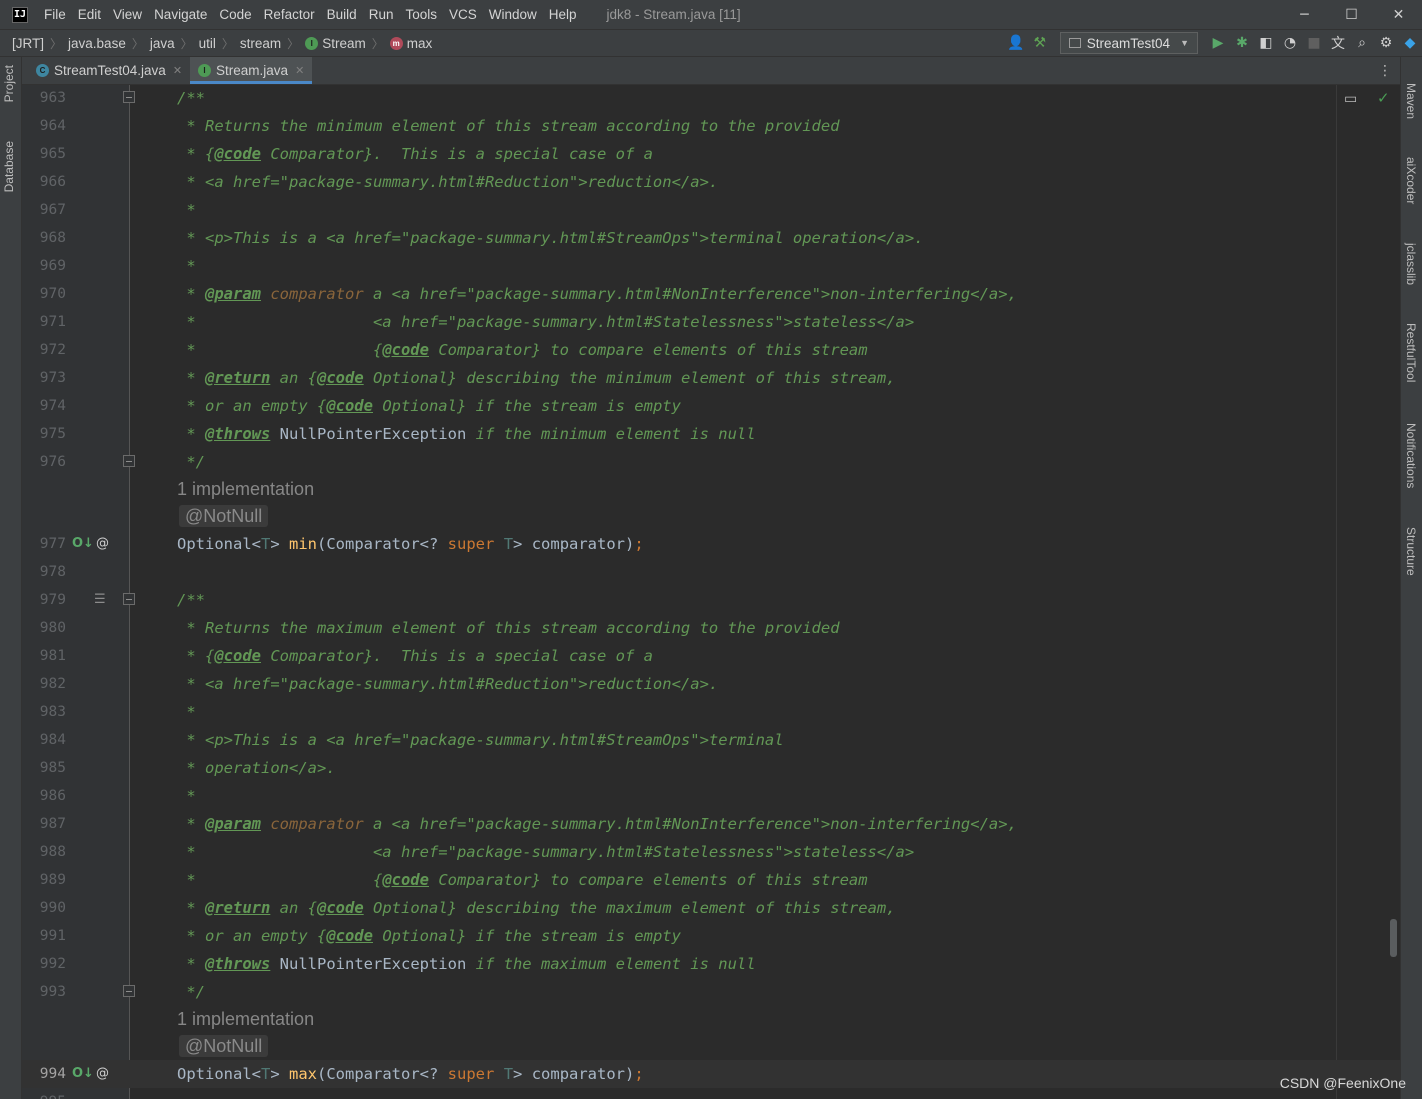 This screenshot has height=1099, width=1422. What do you see at coordinates (711, 1093) in the screenshot?
I see `code-line: 995` at bounding box center [711, 1093].